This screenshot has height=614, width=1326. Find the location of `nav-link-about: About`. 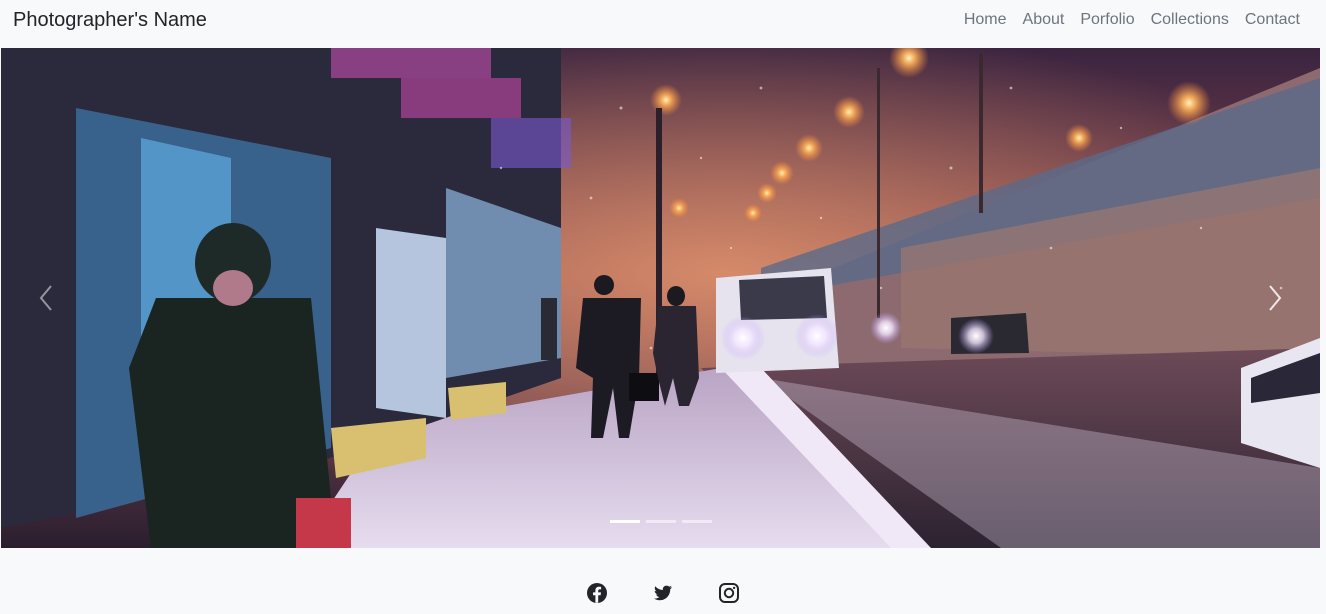

nav-link-about: About is located at coordinates (1044, 20).